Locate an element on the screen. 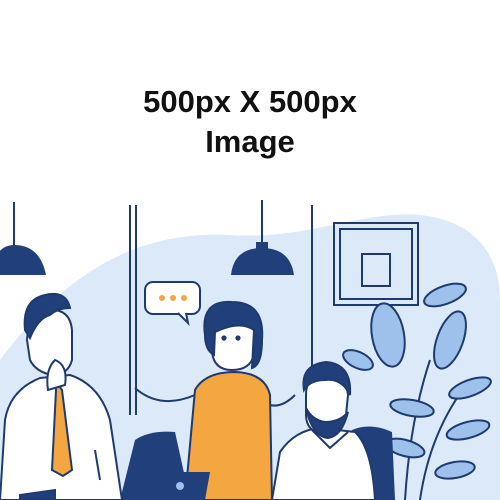 The width and height of the screenshot is (500, 500). placeholder-line-2: Image is located at coordinates (250, 141).